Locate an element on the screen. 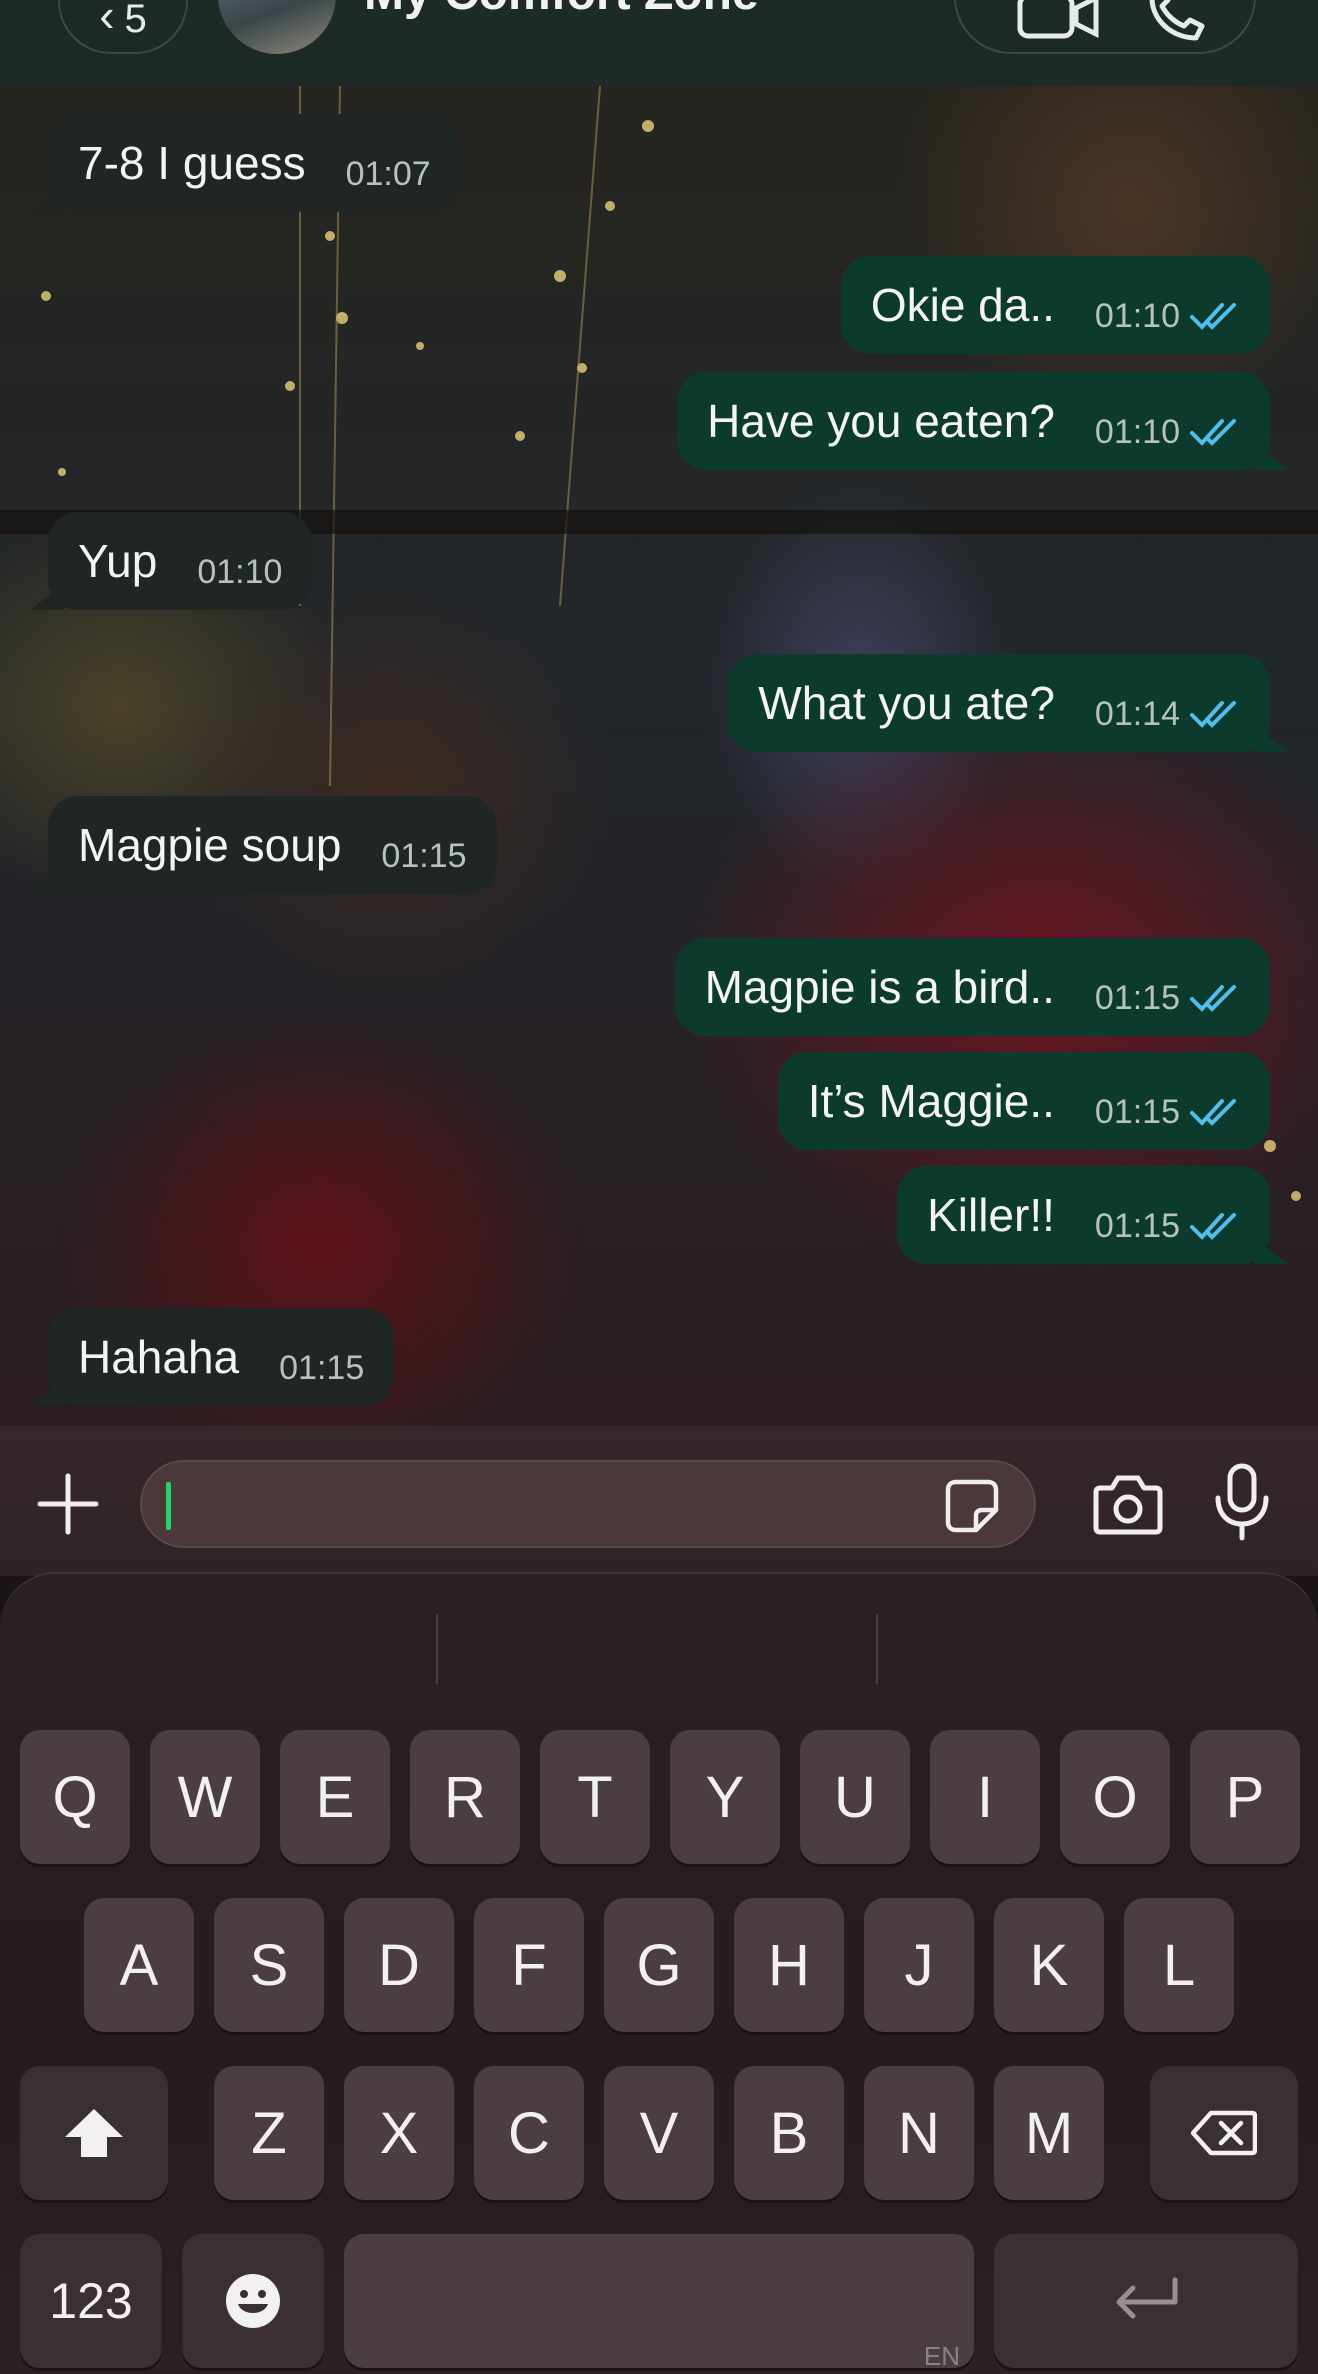 Image resolution: width=1318 pixels, height=2374 pixels. key-d: D is located at coordinates (399, 1965).